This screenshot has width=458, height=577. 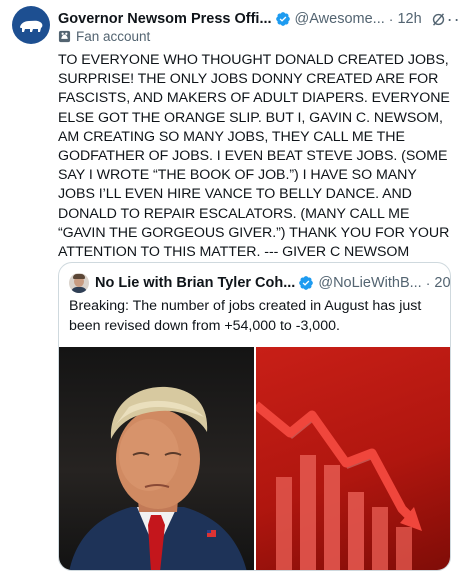 I want to click on bear-logo-icon, so click(x=31, y=26).